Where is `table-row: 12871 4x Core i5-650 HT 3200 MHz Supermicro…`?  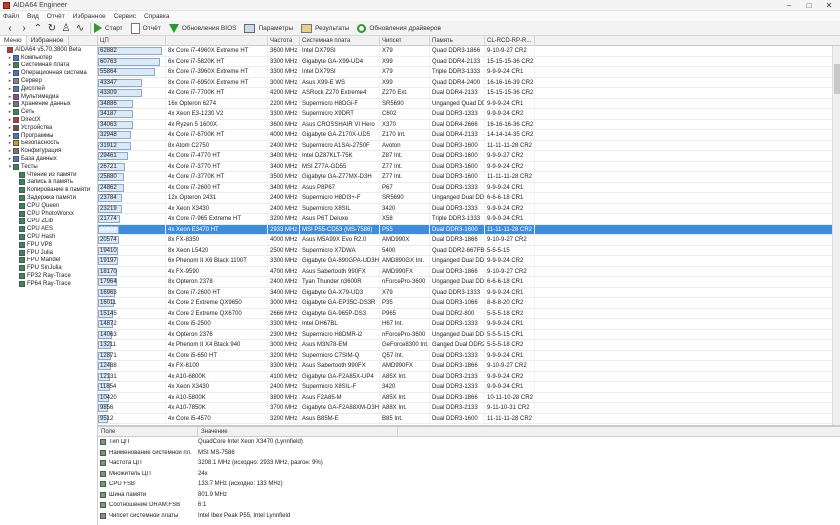 table-row: 12871 4x Core i5-650 HT 3200 MHz Supermicro… is located at coordinates (469, 355).